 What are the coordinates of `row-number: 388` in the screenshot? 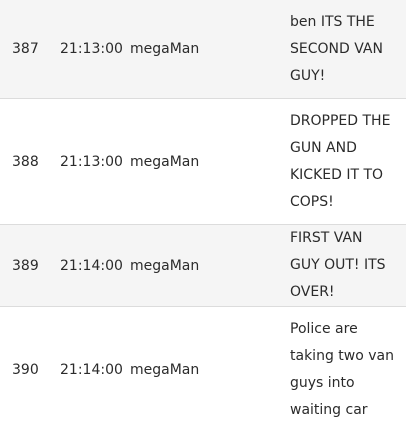 It's located at (30, 162).